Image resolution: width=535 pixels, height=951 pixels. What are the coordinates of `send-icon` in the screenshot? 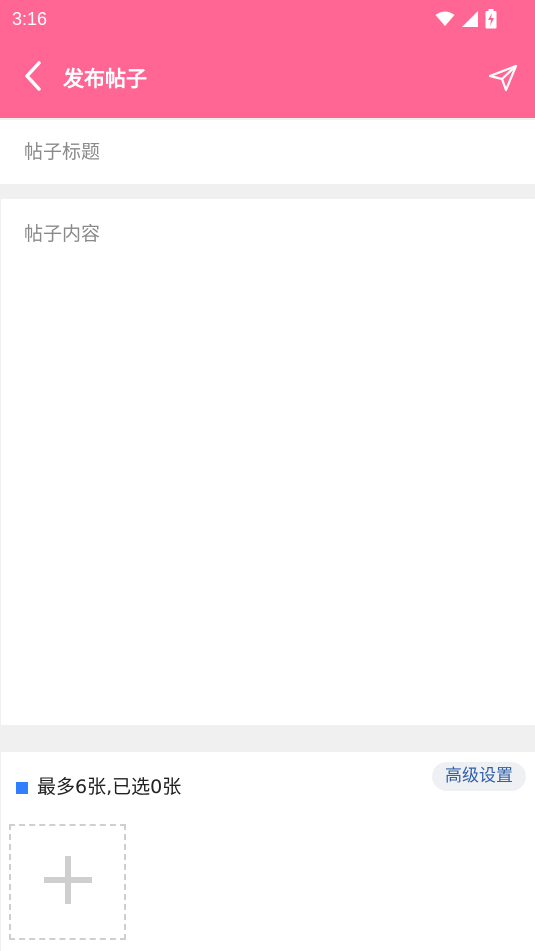 It's located at (503, 80).